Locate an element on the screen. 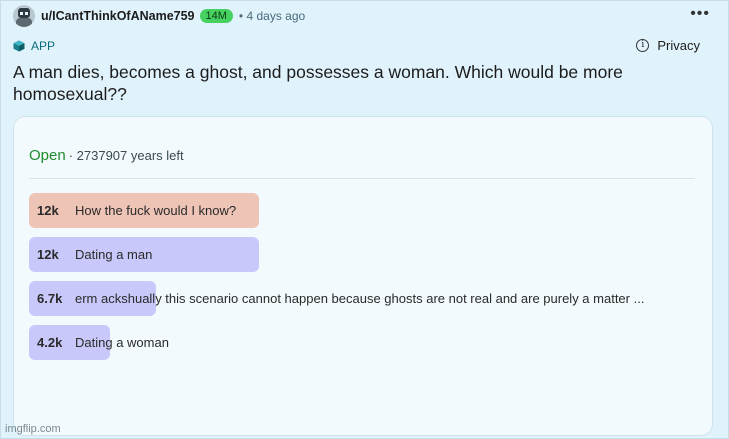 This screenshot has width=729, height=439. flair-tag: APP is located at coordinates (34, 46).